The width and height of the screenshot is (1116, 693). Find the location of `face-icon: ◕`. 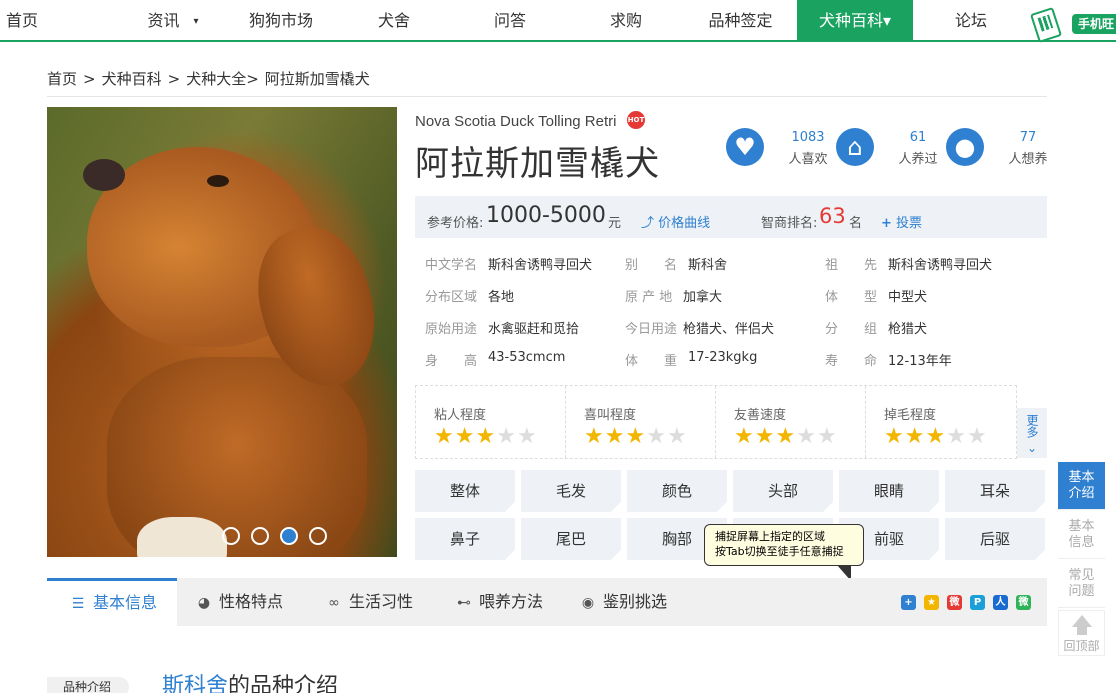

face-icon: ◕ is located at coordinates (204, 603).